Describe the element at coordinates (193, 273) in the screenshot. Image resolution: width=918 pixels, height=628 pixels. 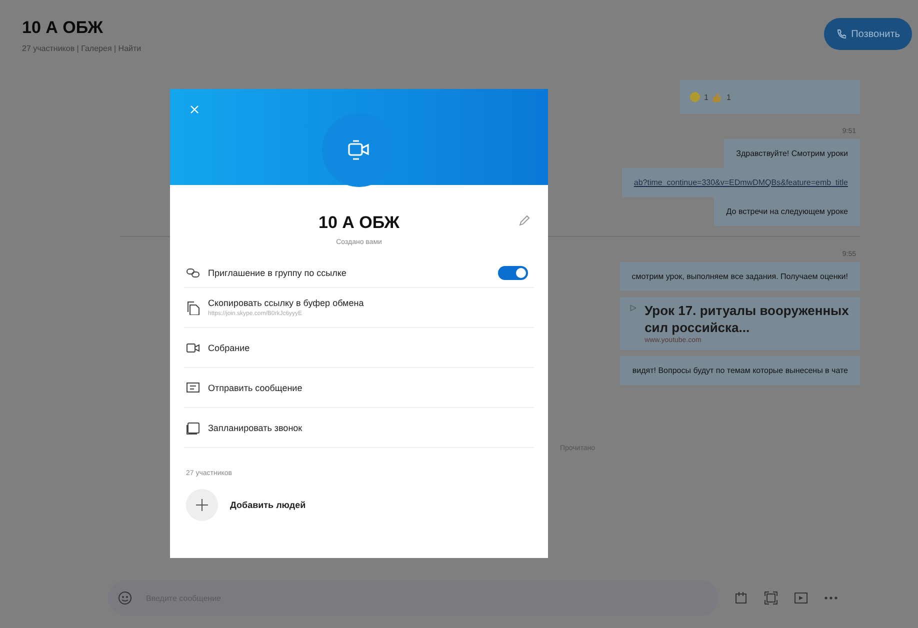
I see `link-icon` at that location.